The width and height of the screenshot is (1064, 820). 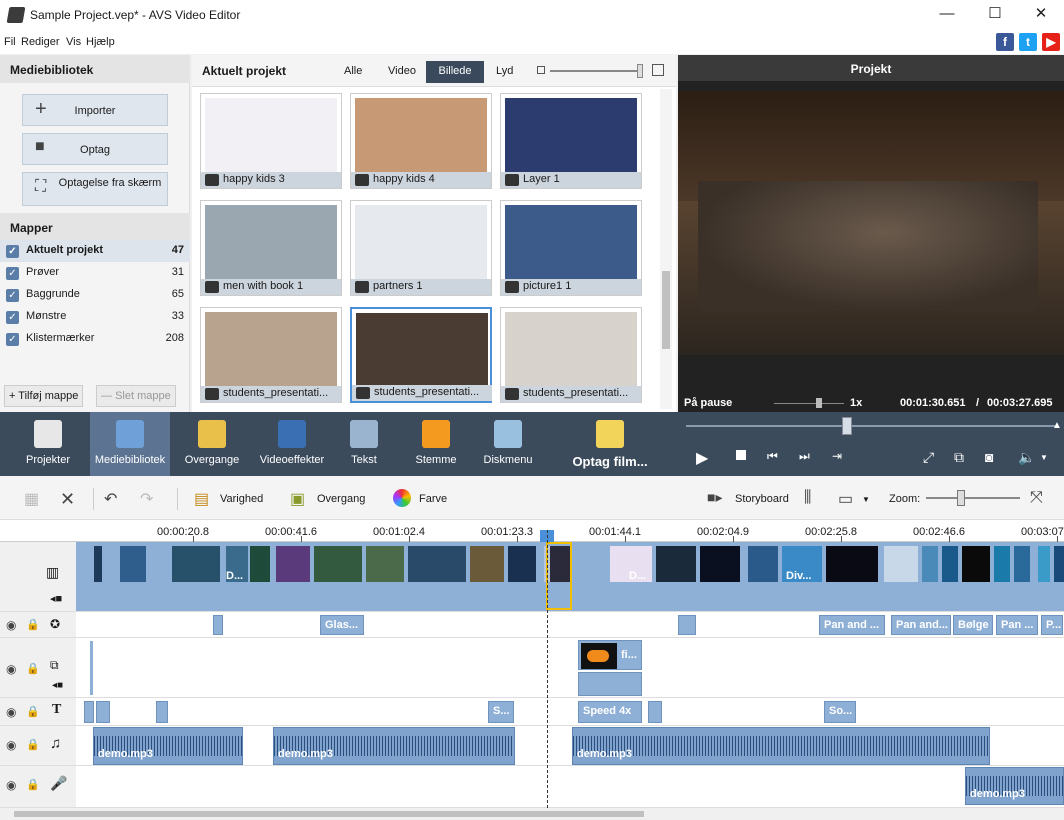 I want to click on overlay-audio-clip, so click(x=610, y=684).